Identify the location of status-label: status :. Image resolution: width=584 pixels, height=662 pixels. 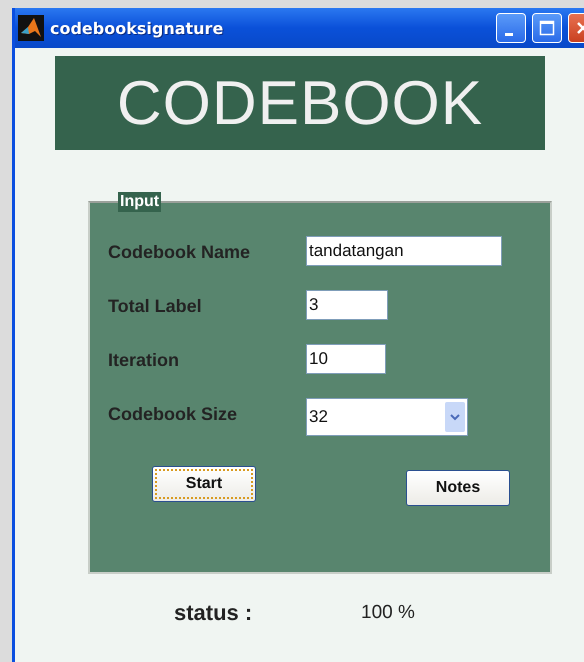
(214, 613).